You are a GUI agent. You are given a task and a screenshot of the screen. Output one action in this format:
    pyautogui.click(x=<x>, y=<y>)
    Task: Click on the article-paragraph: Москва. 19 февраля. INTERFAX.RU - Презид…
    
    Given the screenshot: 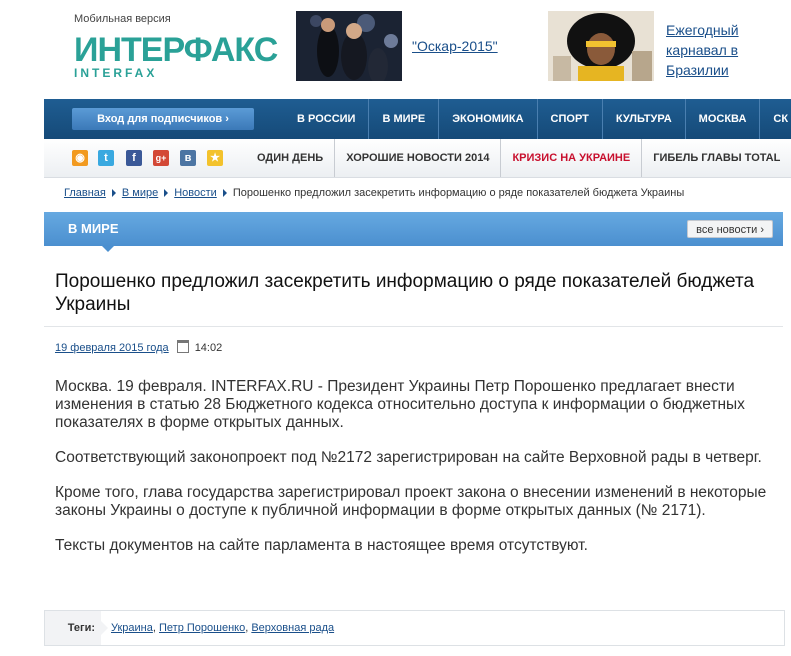 What is the action you would take?
    pyautogui.click(x=400, y=404)
    